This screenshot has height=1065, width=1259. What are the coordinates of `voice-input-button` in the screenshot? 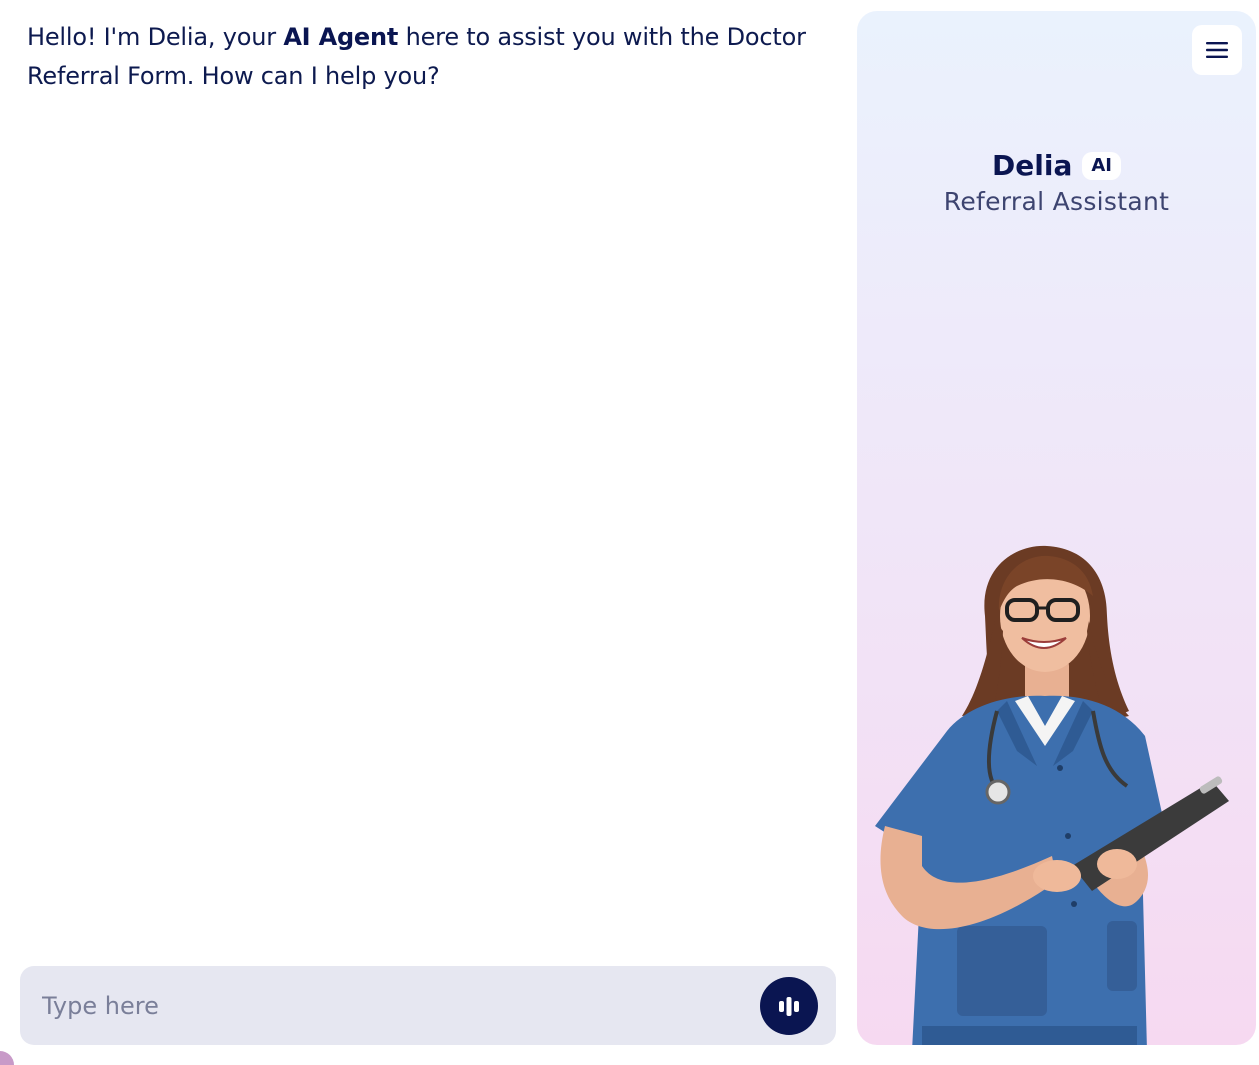 It's located at (789, 1006).